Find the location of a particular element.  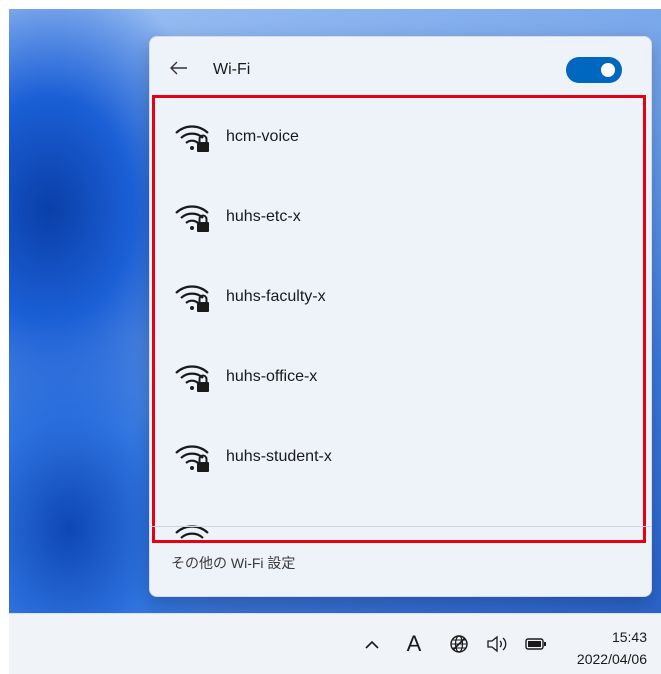

network-name: hcm-voice is located at coordinates (262, 136).